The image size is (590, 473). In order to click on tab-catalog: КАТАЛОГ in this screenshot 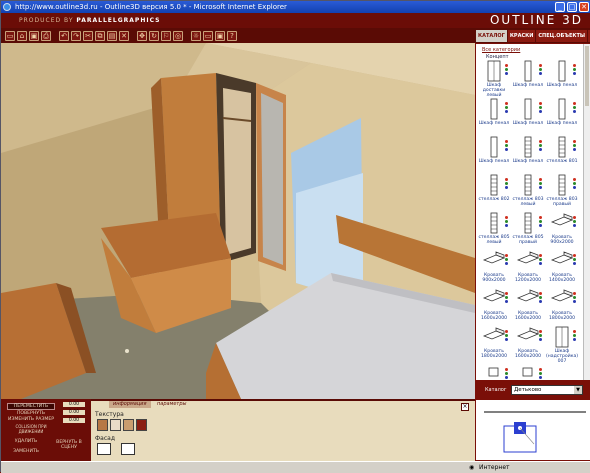, I will do `click(491, 36)`.